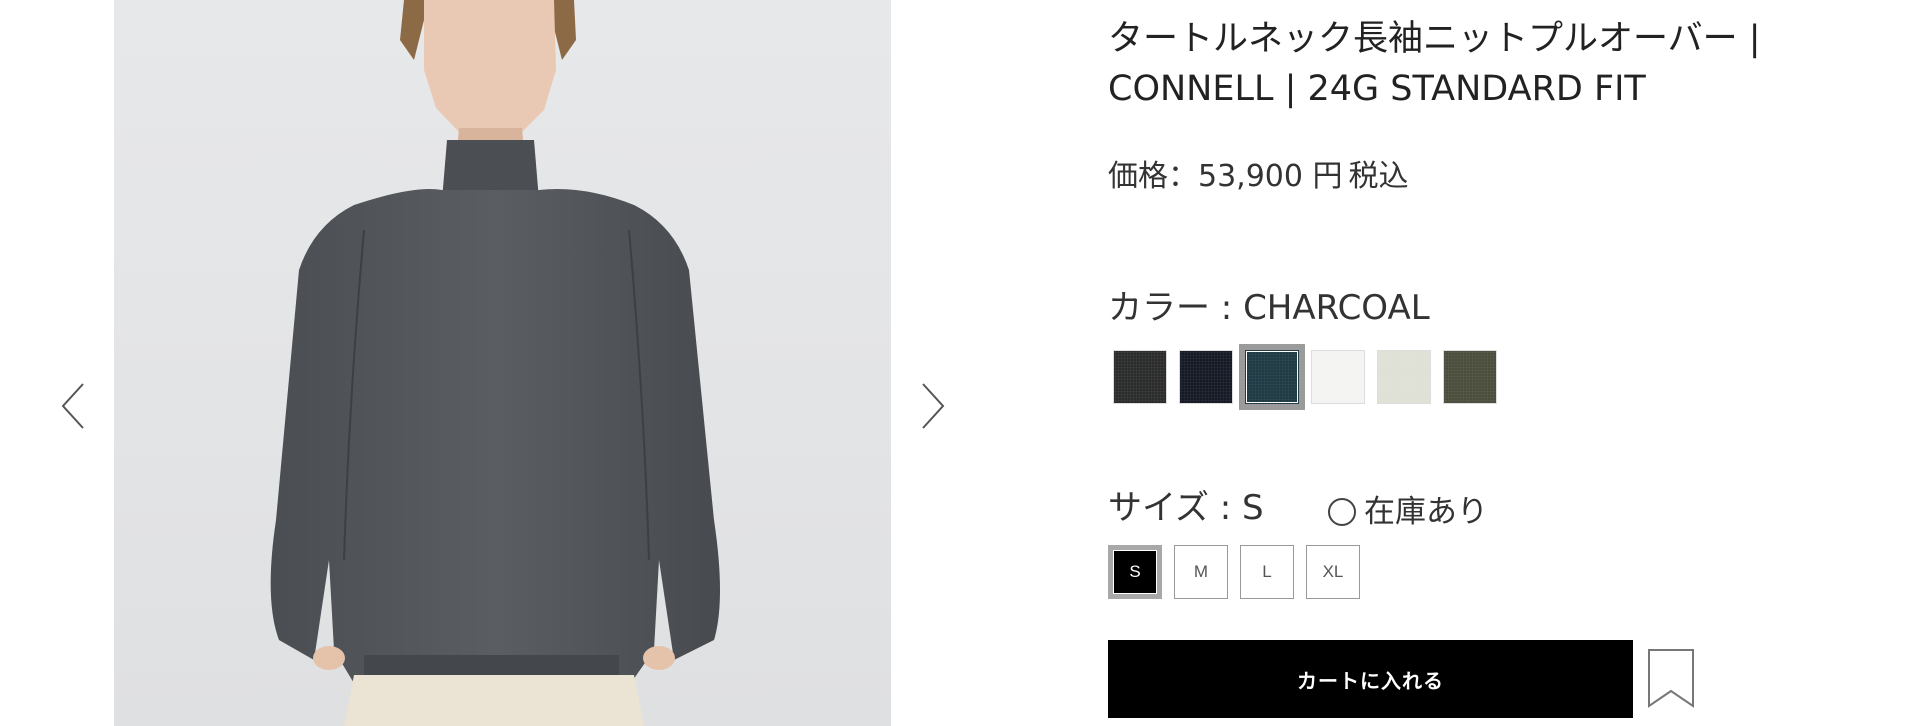  I want to click on color-swatch-navy, so click(1206, 377).